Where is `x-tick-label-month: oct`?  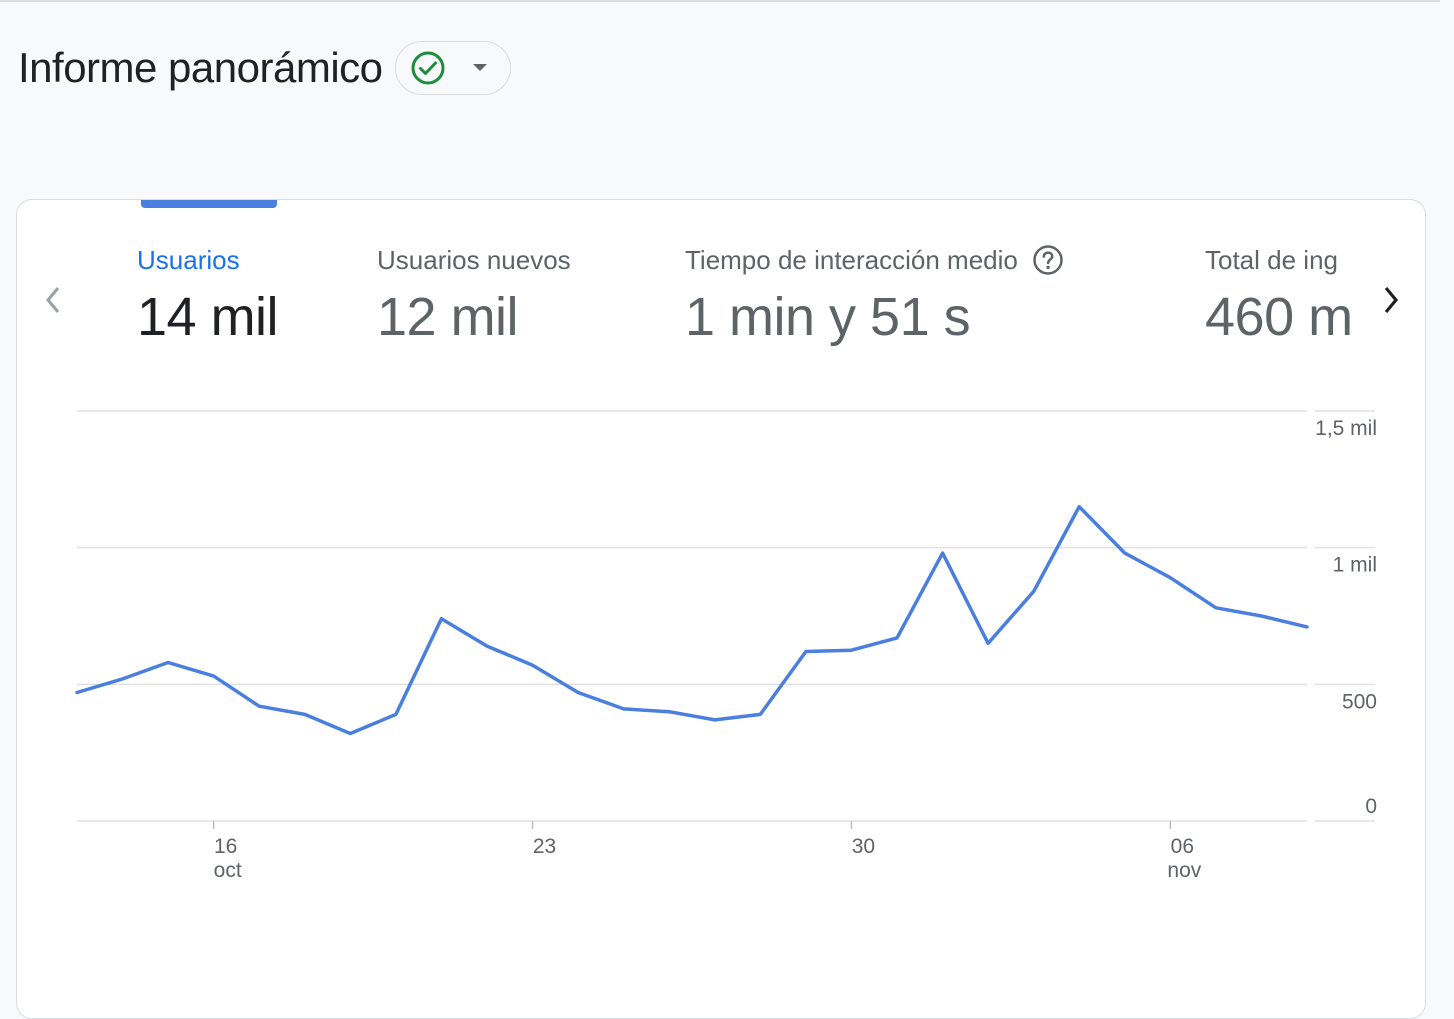 x-tick-label-month: oct is located at coordinates (228, 870).